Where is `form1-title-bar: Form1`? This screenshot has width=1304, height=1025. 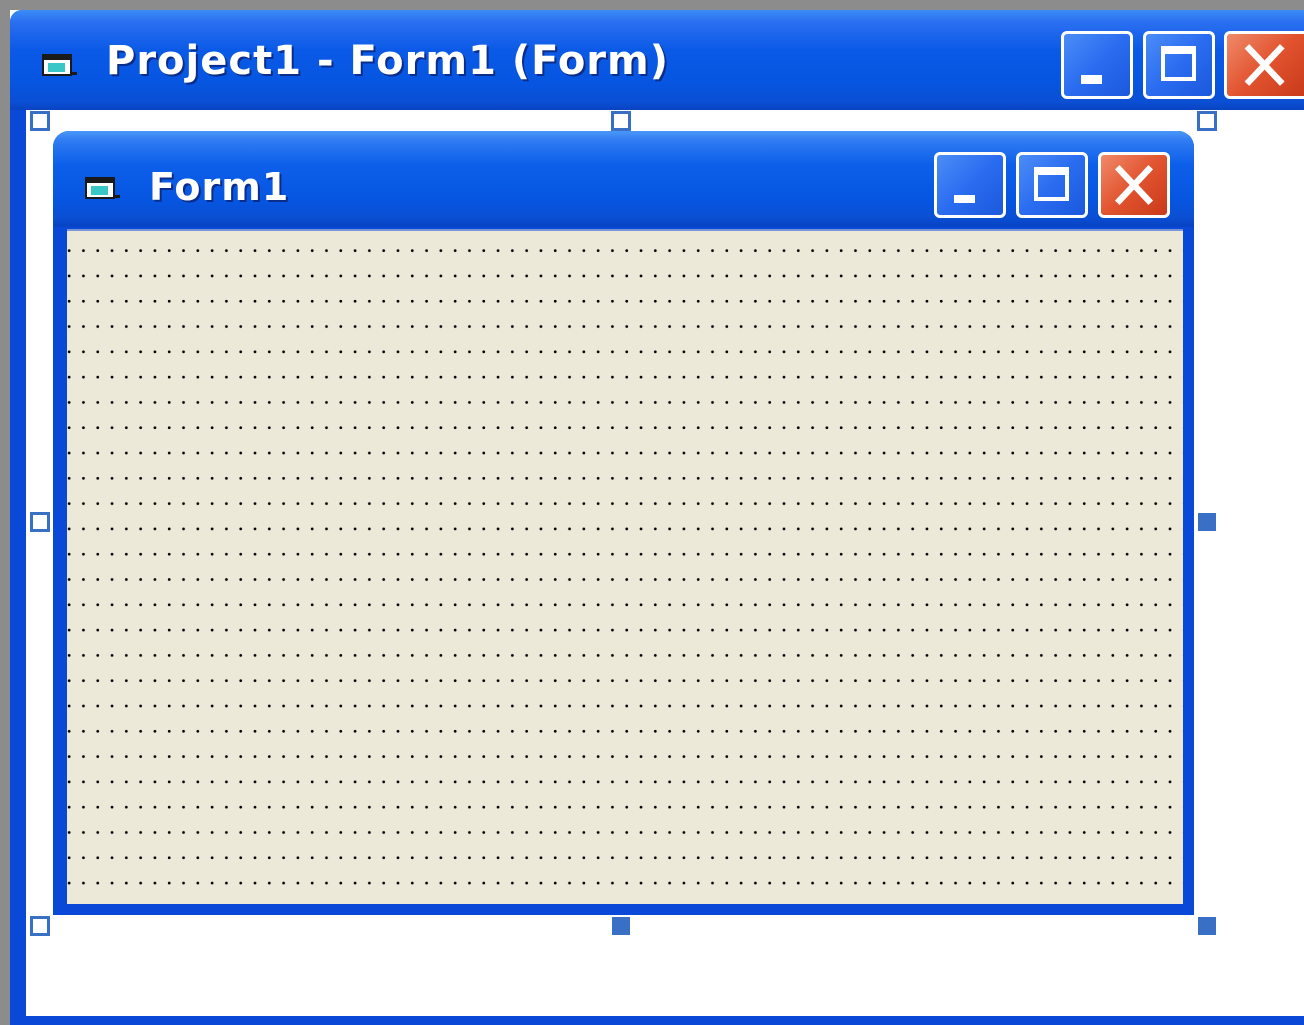 form1-title-bar: Form1 is located at coordinates (623, 179).